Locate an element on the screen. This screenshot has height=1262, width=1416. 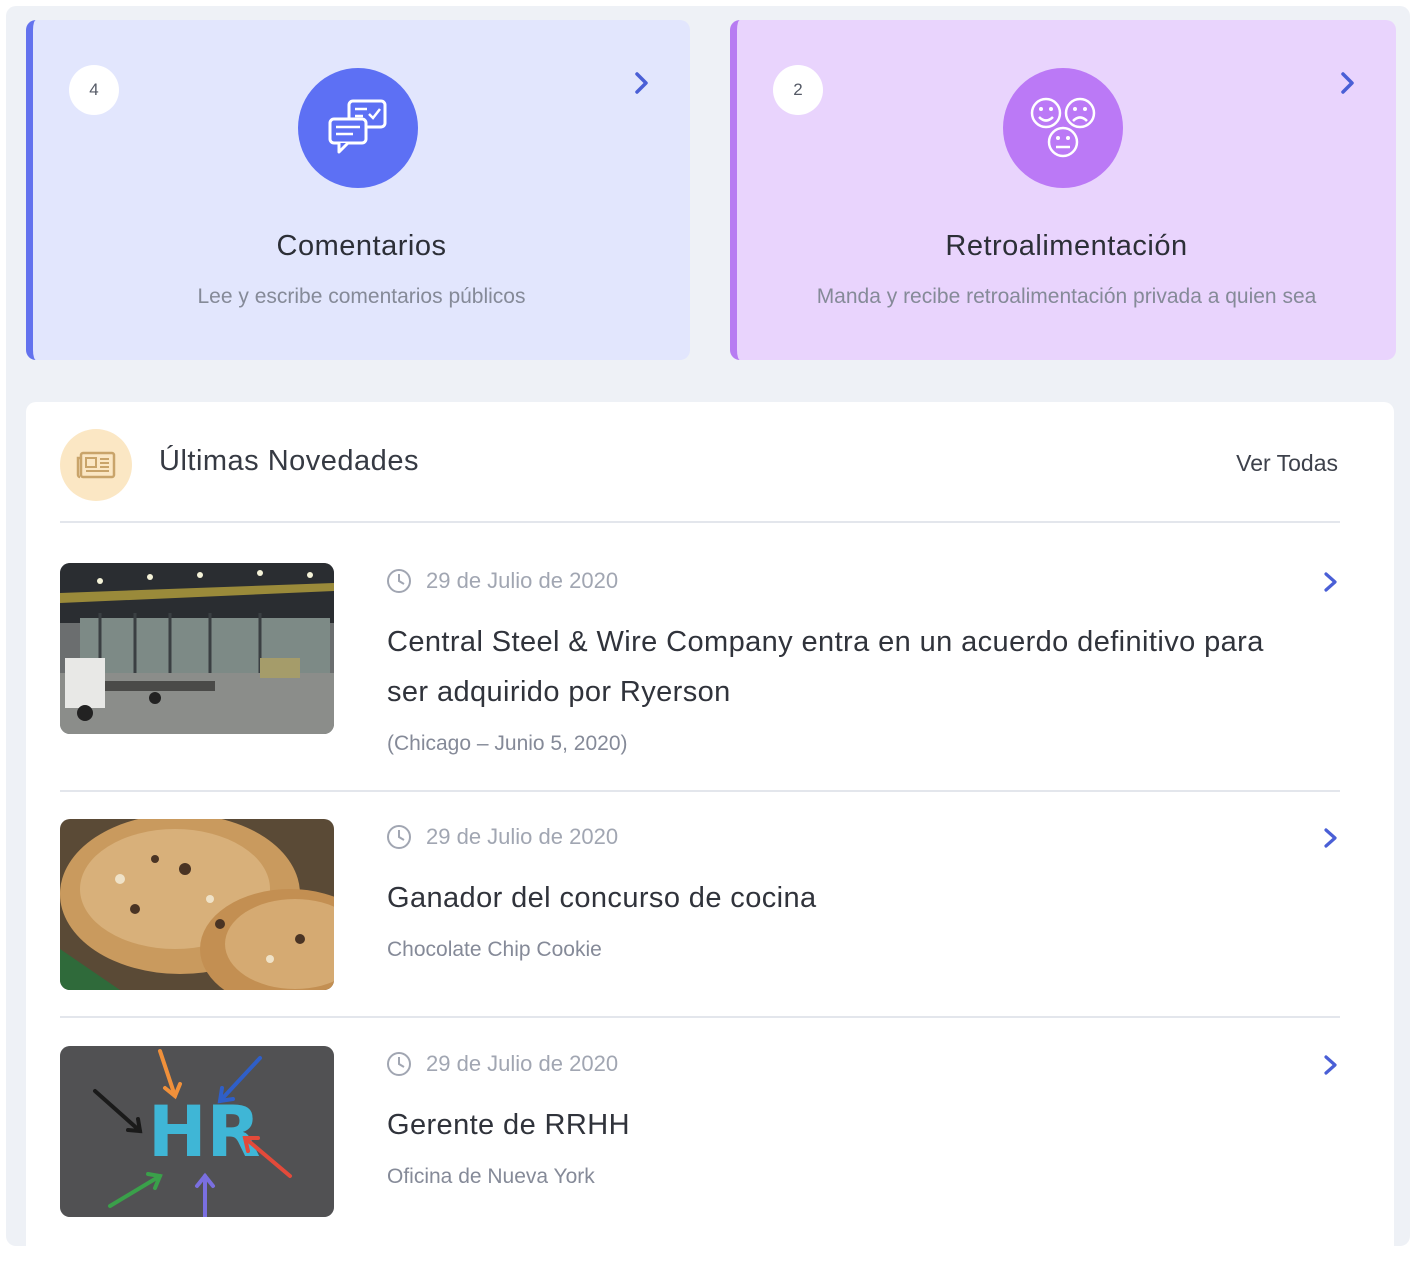
comments-count-badge: 4 is located at coordinates (94, 90).